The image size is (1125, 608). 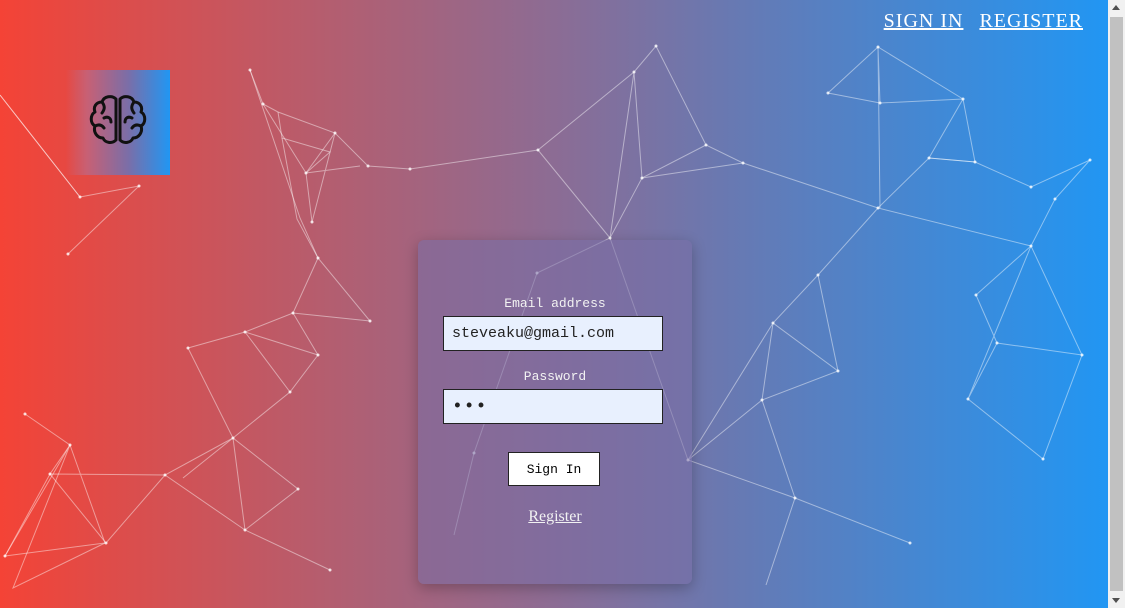 What do you see at coordinates (555, 517) in the screenshot?
I see `register-link: Register` at bounding box center [555, 517].